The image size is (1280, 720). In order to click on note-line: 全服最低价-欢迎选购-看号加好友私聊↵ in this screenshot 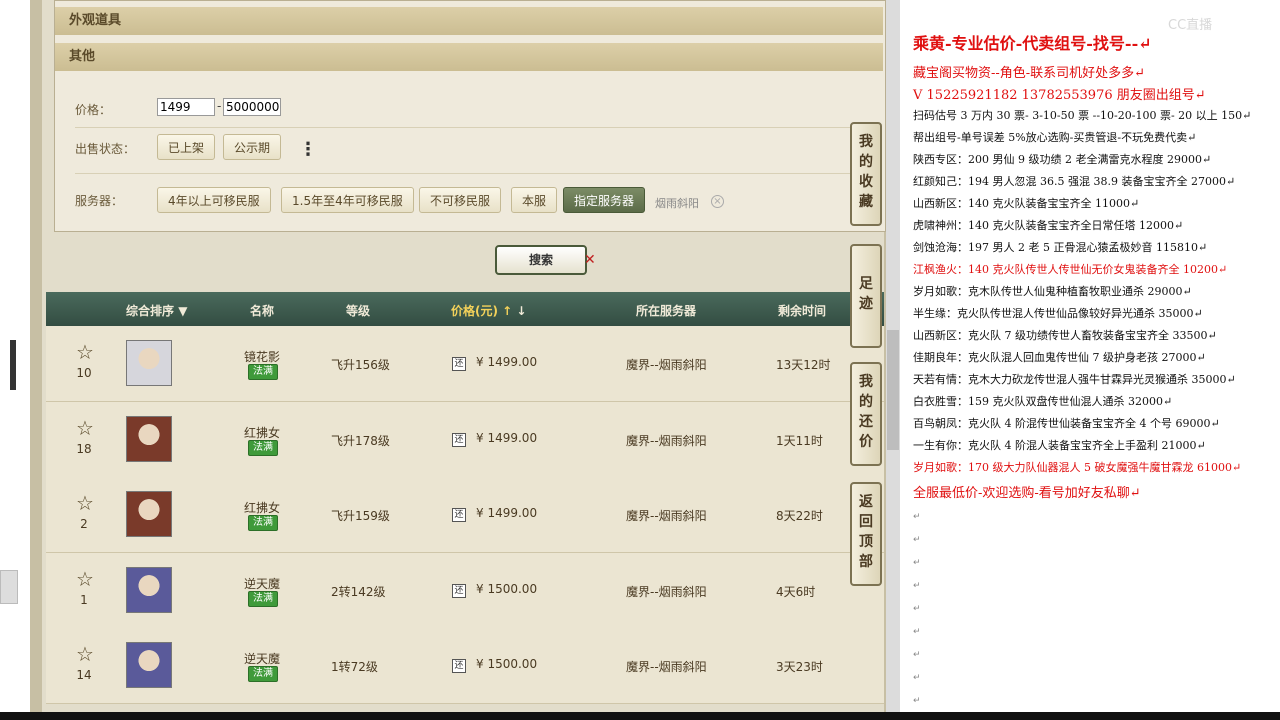, I will do `click(1027, 493)`.